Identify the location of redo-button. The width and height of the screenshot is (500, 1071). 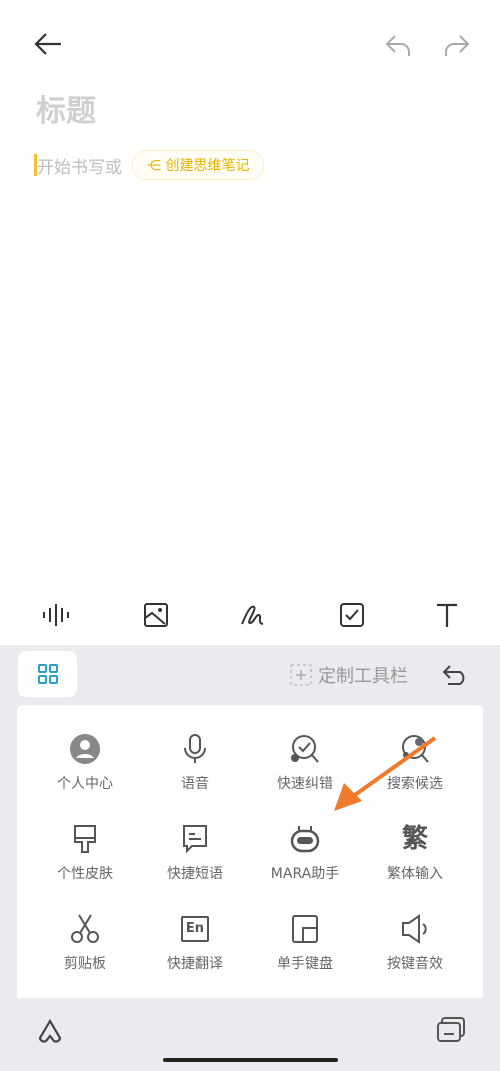
(456, 46).